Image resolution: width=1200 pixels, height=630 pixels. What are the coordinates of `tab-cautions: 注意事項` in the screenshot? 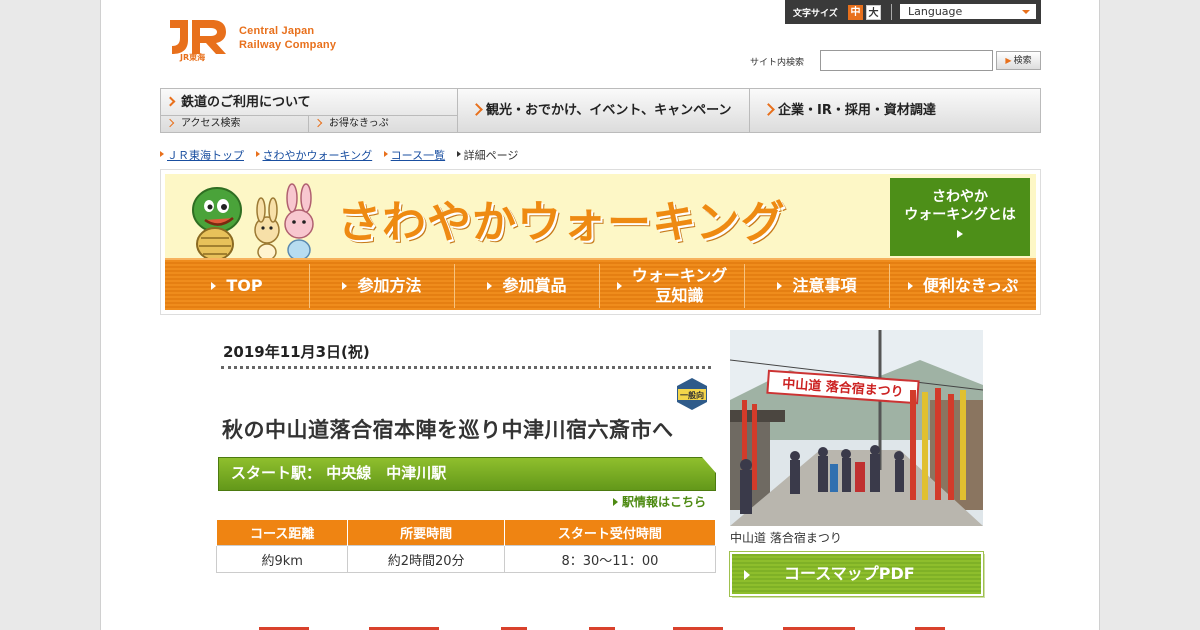 It's located at (817, 286).